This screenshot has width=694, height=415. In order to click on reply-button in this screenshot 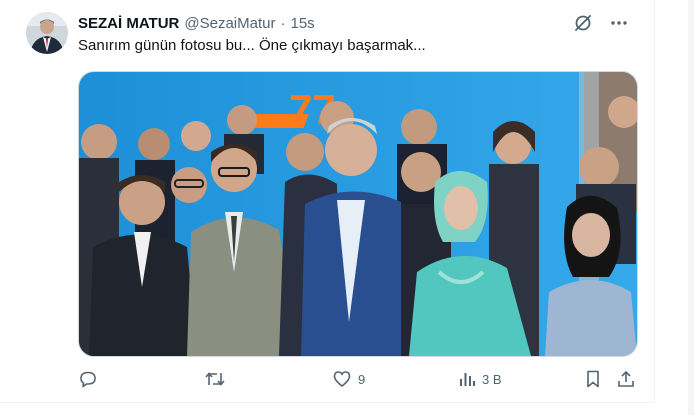, I will do `click(91, 379)`.